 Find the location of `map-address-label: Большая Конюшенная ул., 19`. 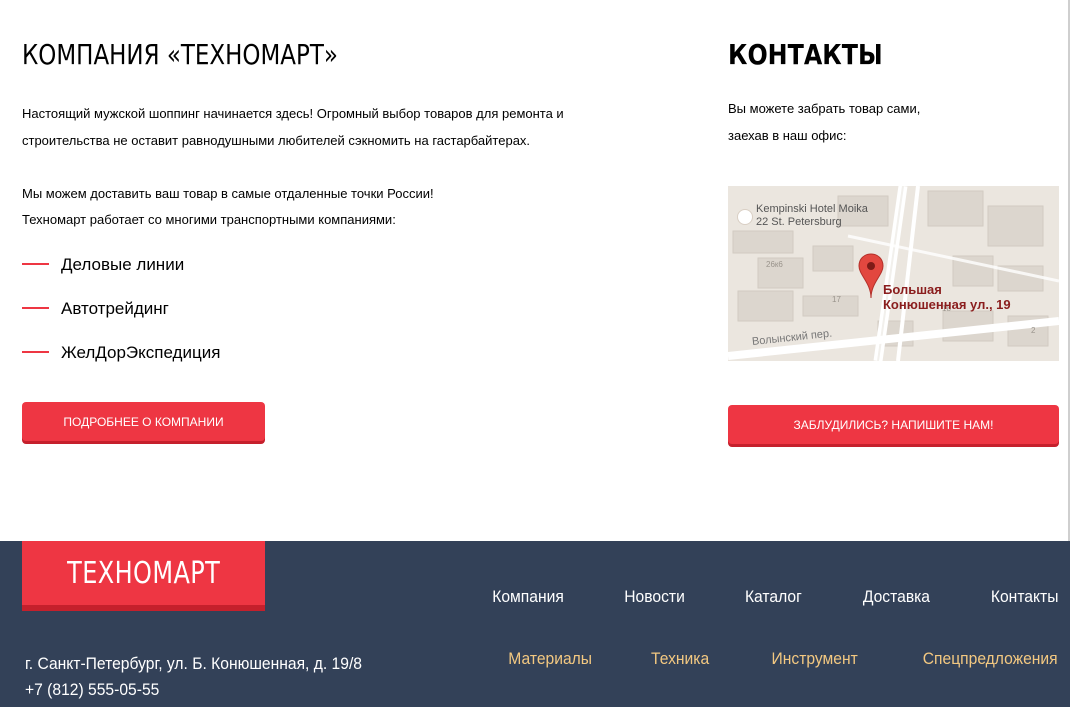

map-address-label: Большая Конюшенная ул., 19 is located at coordinates (947, 297).